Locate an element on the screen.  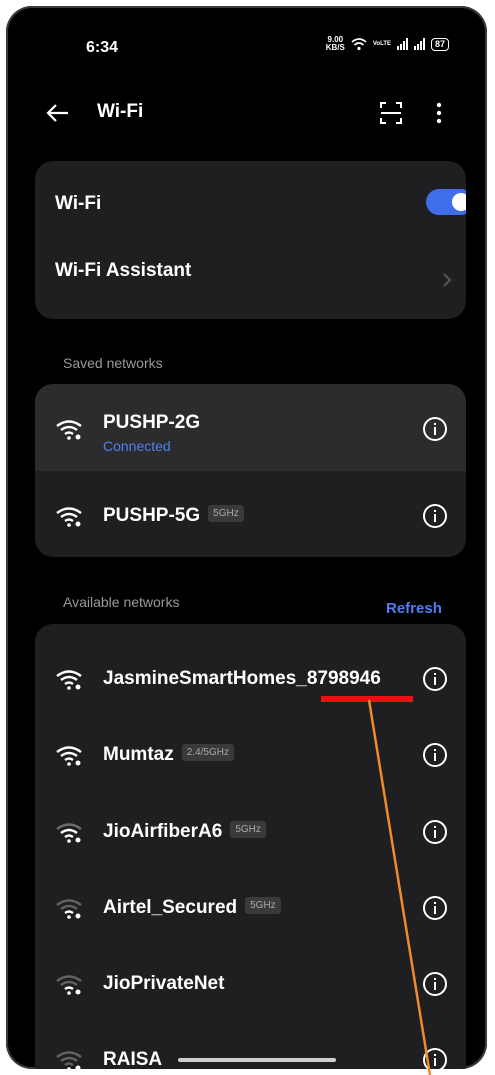
battery-icon: 87 is located at coordinates (439, 44).